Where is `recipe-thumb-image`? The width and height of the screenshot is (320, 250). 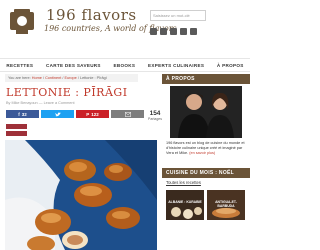
recipe-thumb-image is located at coordinates (185, 205).